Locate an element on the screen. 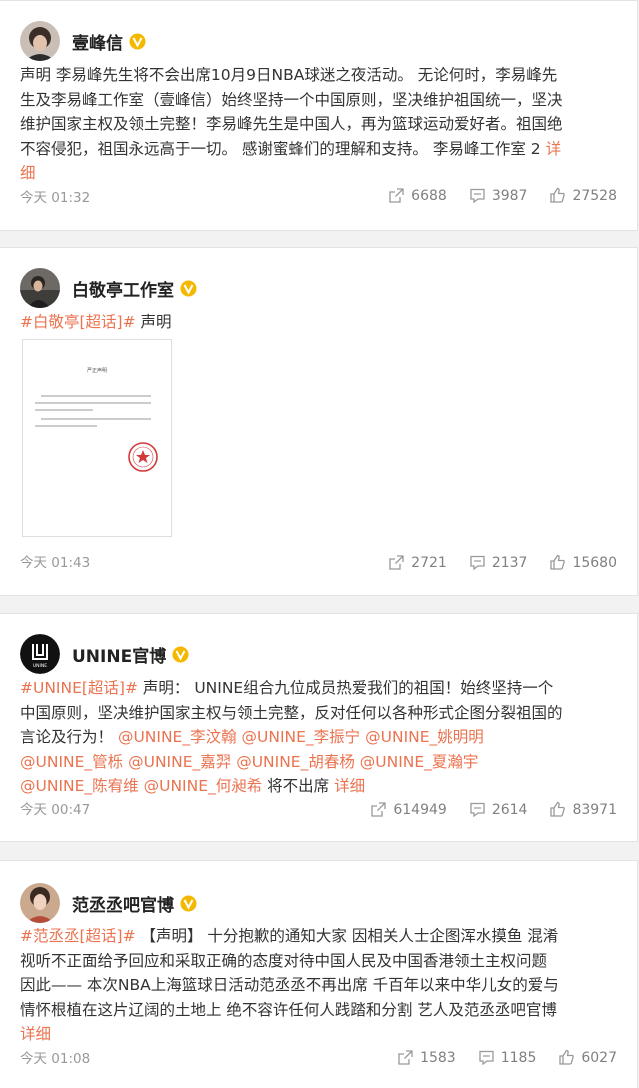 The height and width of the screenshot is (1088, 639). comment-button: 1185 is located at coordinates (507, 1057).